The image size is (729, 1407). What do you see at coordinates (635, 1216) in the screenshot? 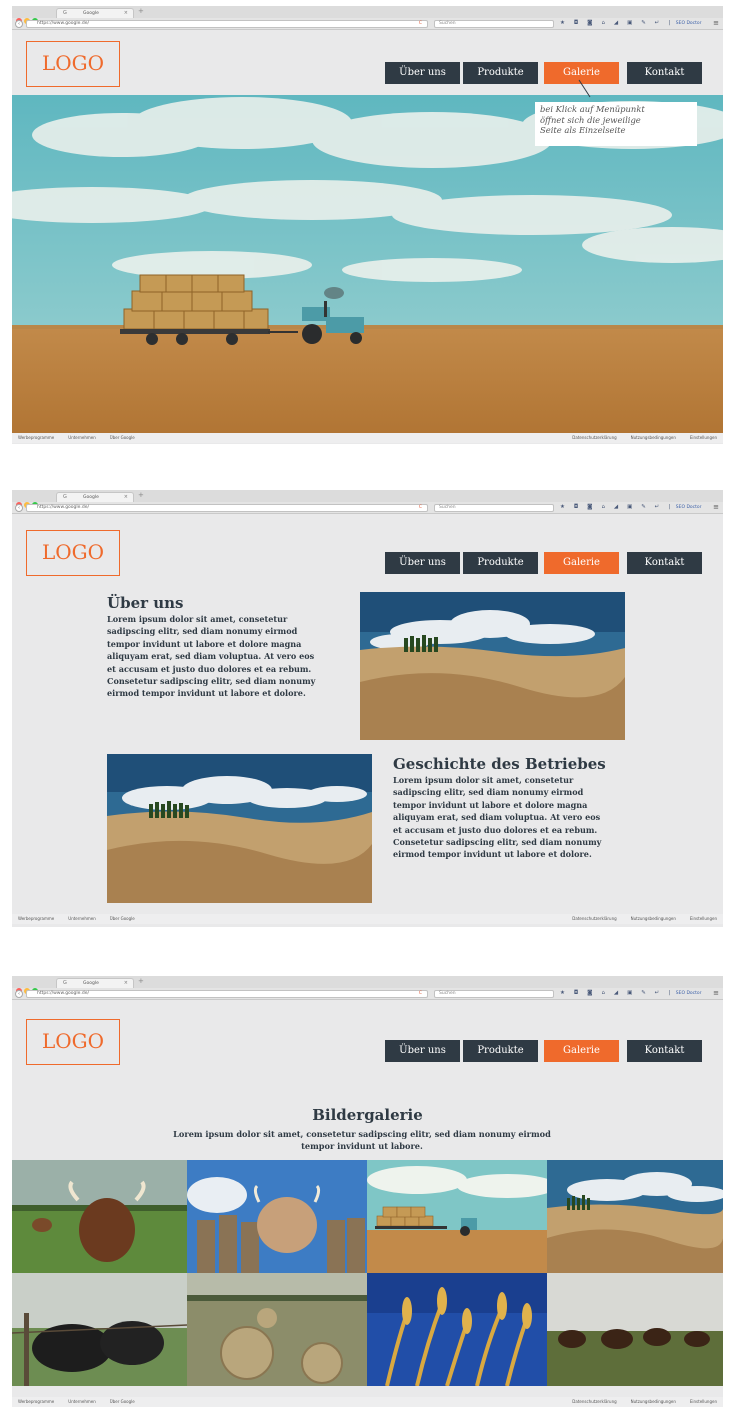
I see `gallery-image-landscape` at bounding box center [635, 1216].